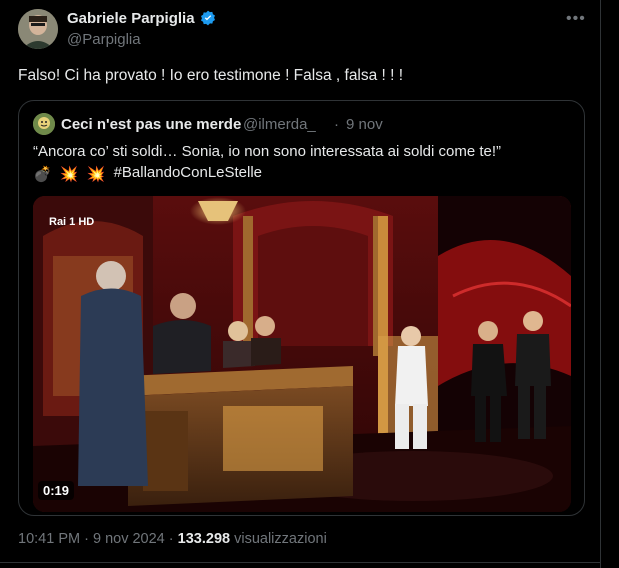  I want to click on quote-author-handle: @ilmerda_, so click(279, 124).